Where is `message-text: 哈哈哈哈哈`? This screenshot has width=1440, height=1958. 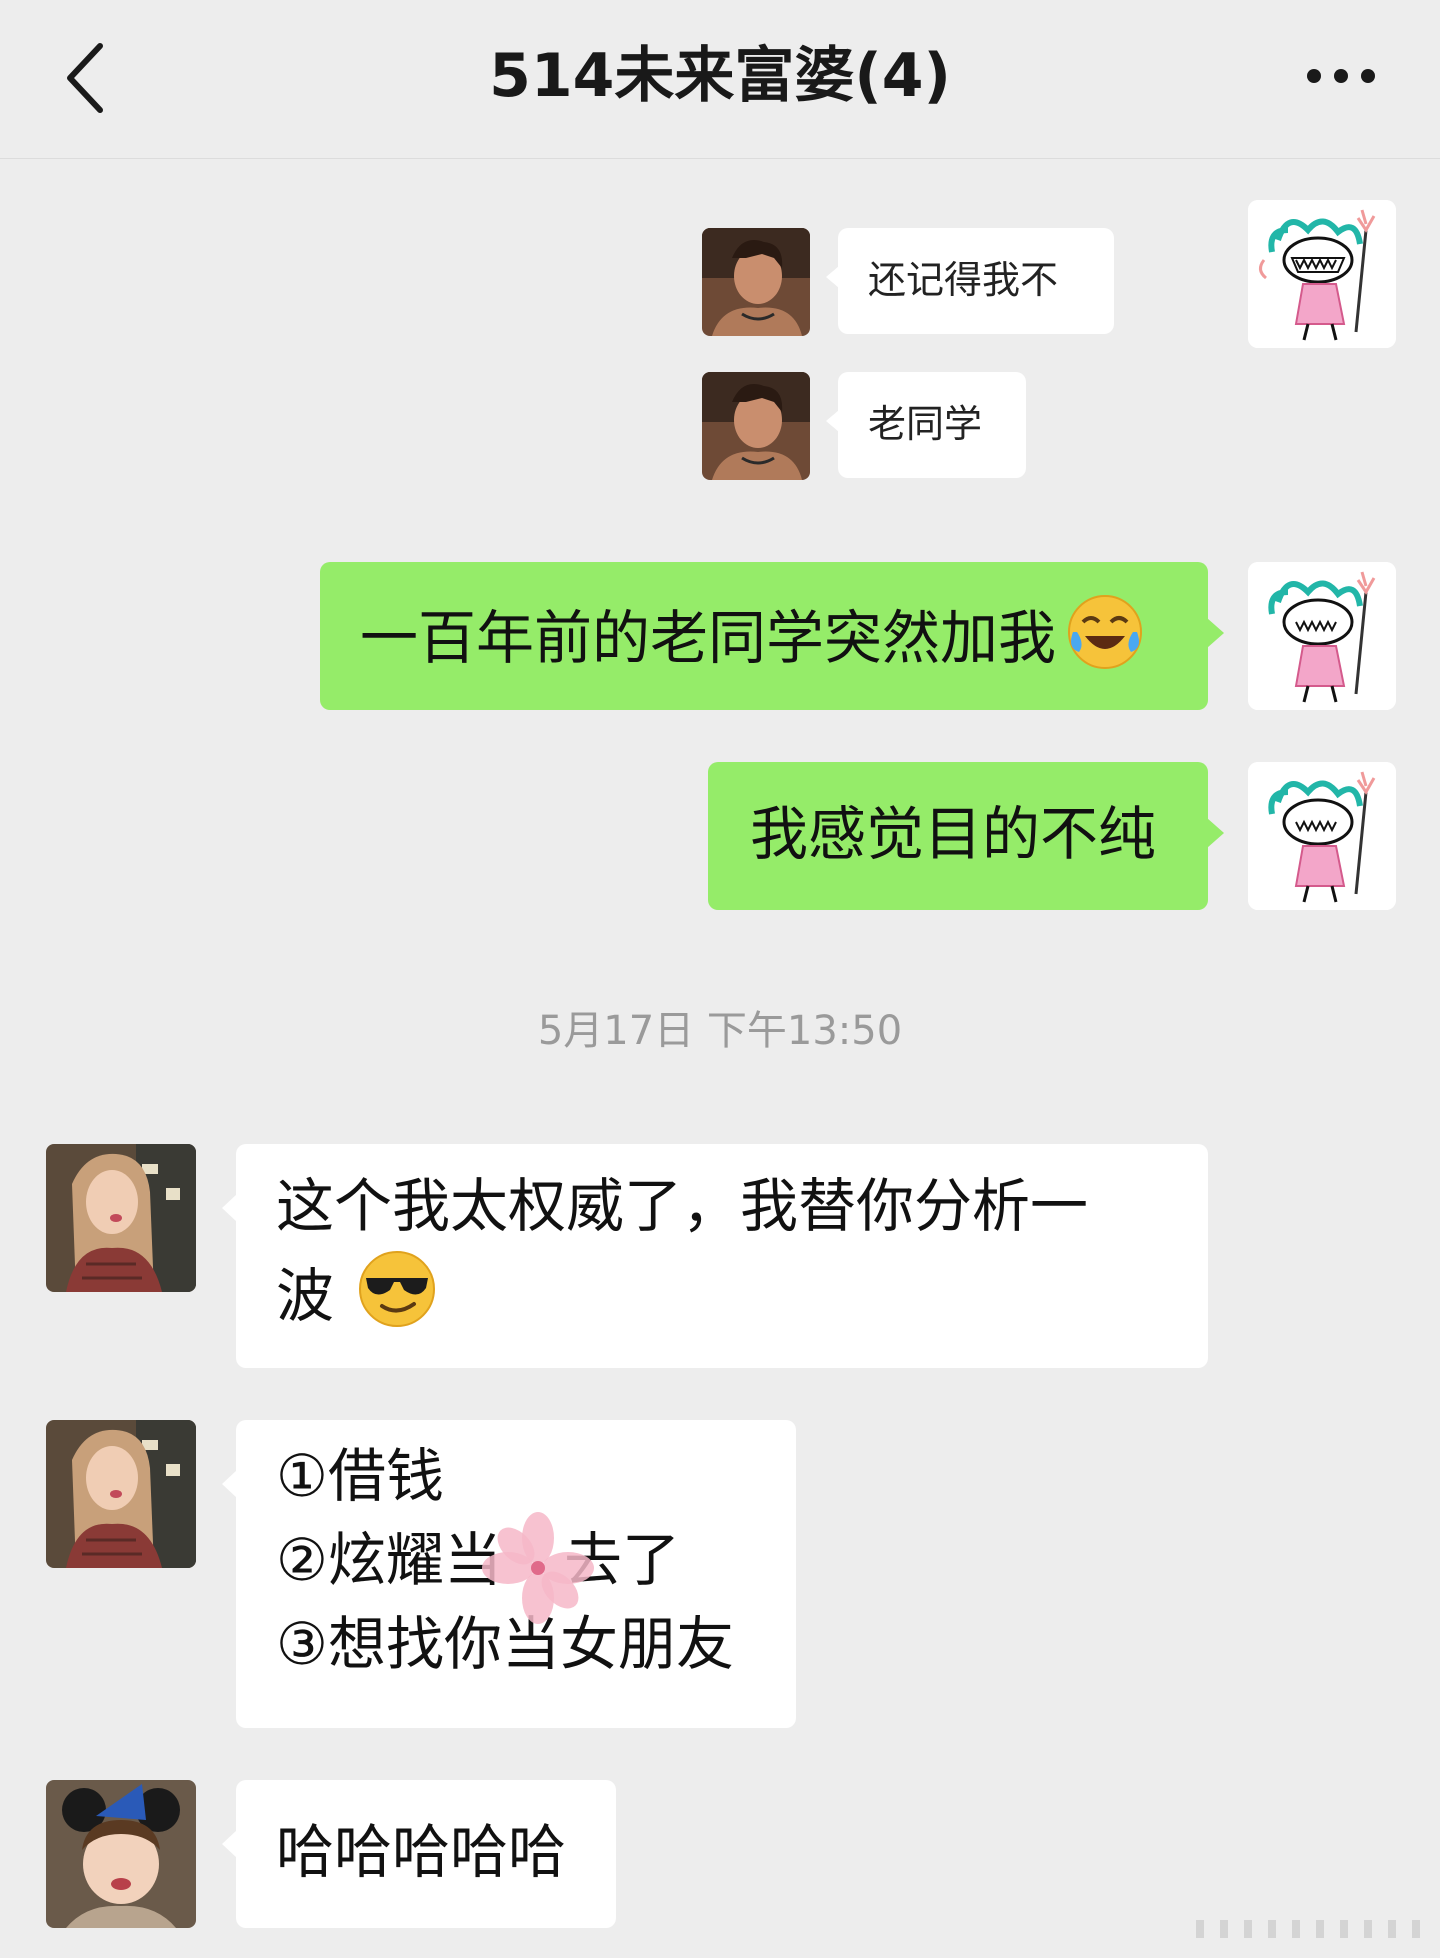 message-text: 哈哈哈哈哈 is located at coordinates (421, 1852).